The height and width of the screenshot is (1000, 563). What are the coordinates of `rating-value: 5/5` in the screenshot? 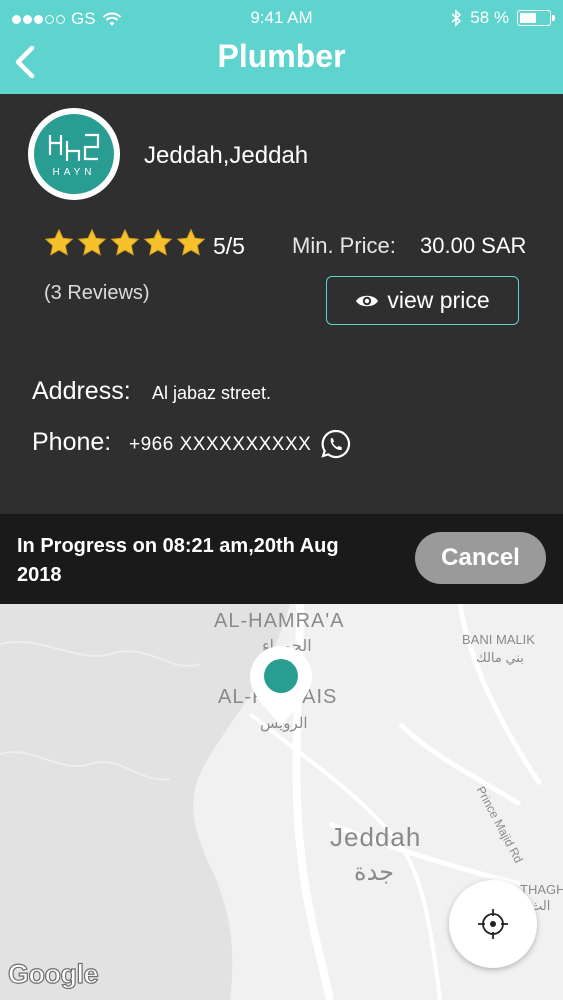 It's located at (229, 246).